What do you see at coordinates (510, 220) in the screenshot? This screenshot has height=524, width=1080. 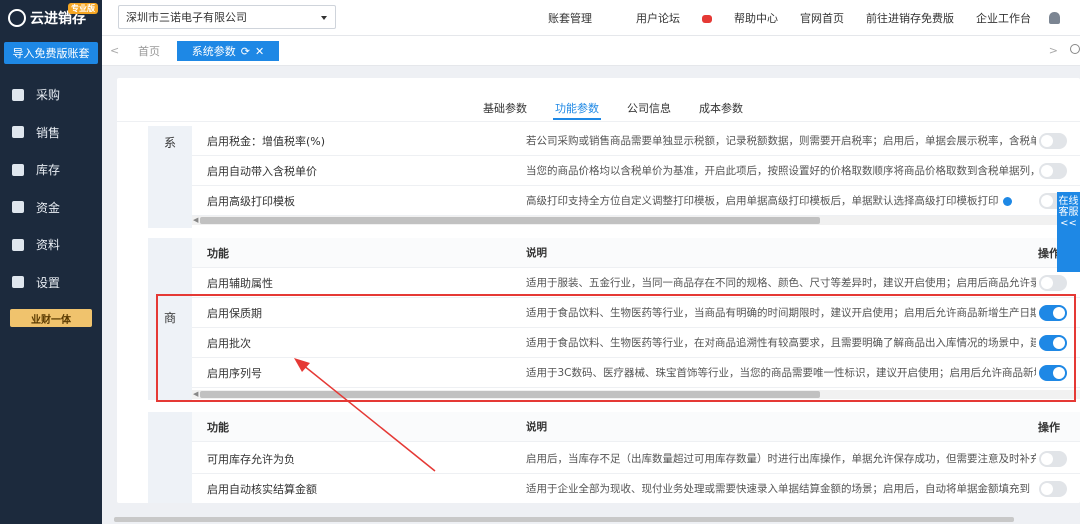 I see `scrollbar-thumb` at bounding box center [510, 220].